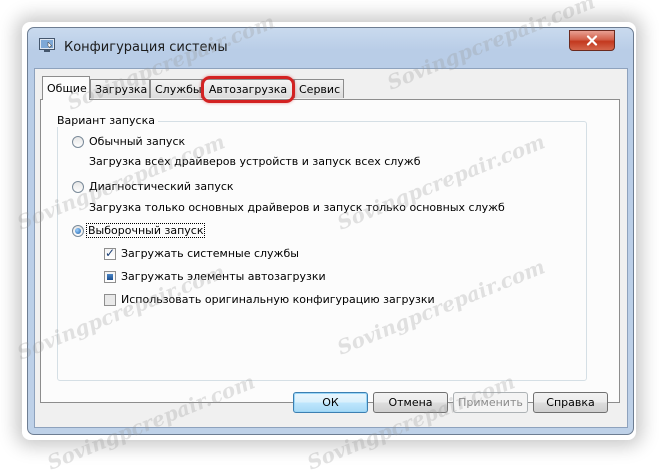 This screenshot has width=659, height=475. I want to click on load-system-services-checkbox: ✓, so click(110, 253).